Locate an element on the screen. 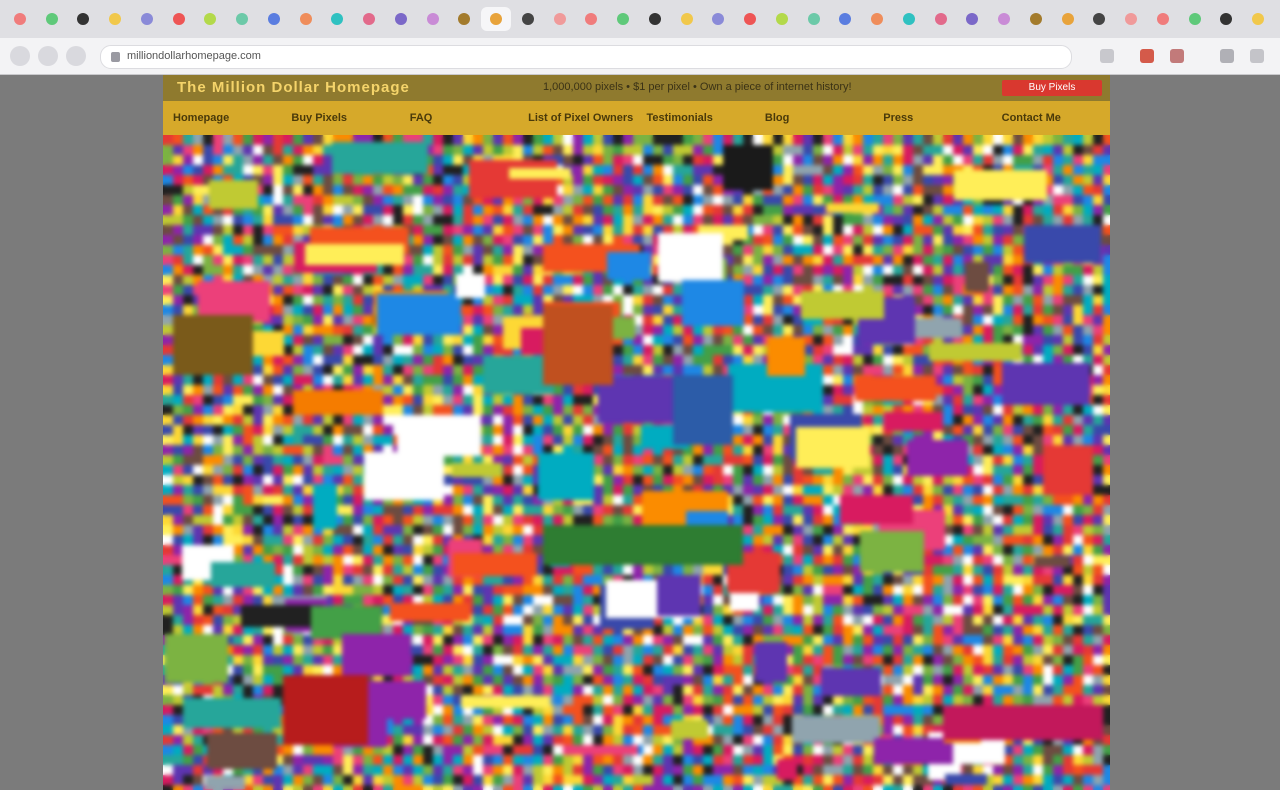 Image resolution: width=1280 pixels, height=790 pixels. page-background-left is located at coordinates (81, 432).